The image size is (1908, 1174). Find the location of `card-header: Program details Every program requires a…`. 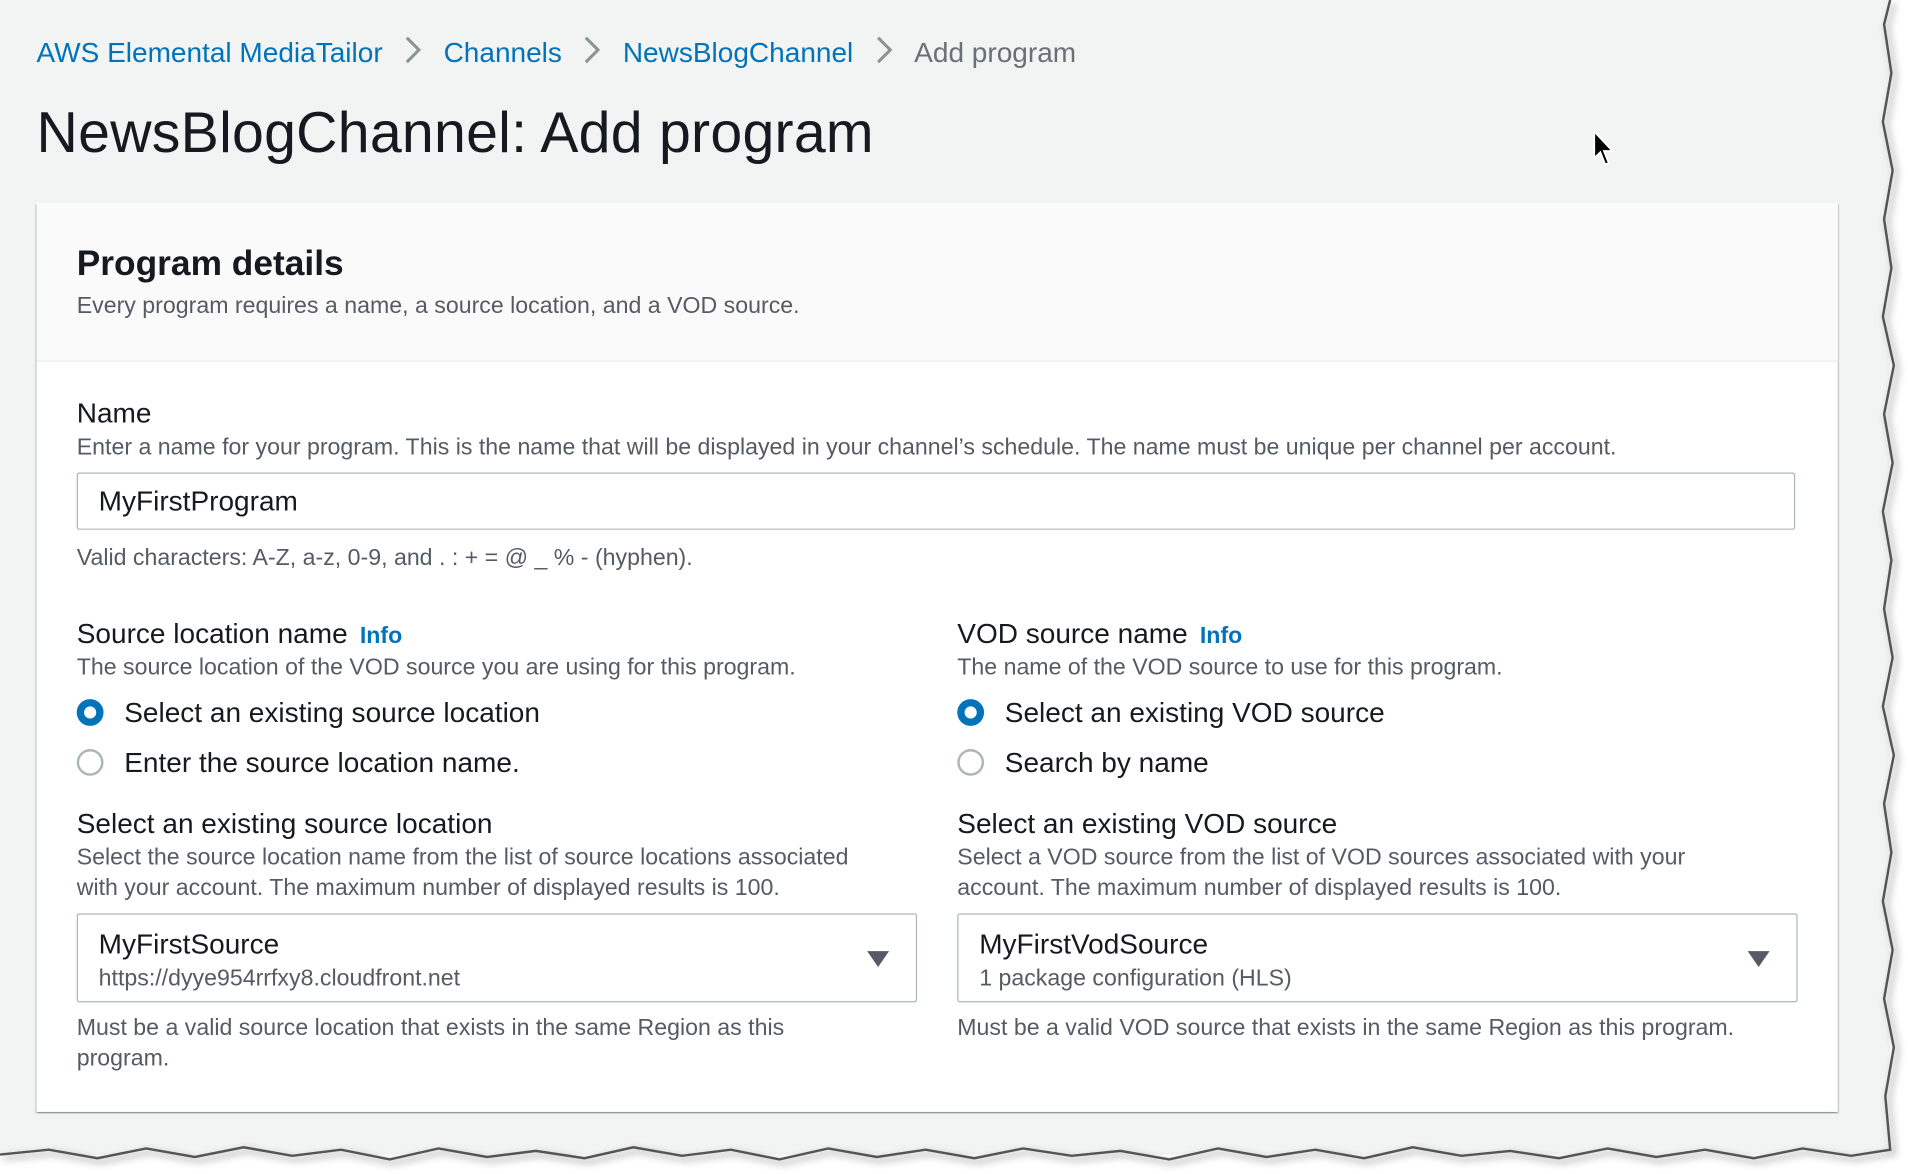

card-header: Program details Every program requires a… is located at coordinates (937, 282).